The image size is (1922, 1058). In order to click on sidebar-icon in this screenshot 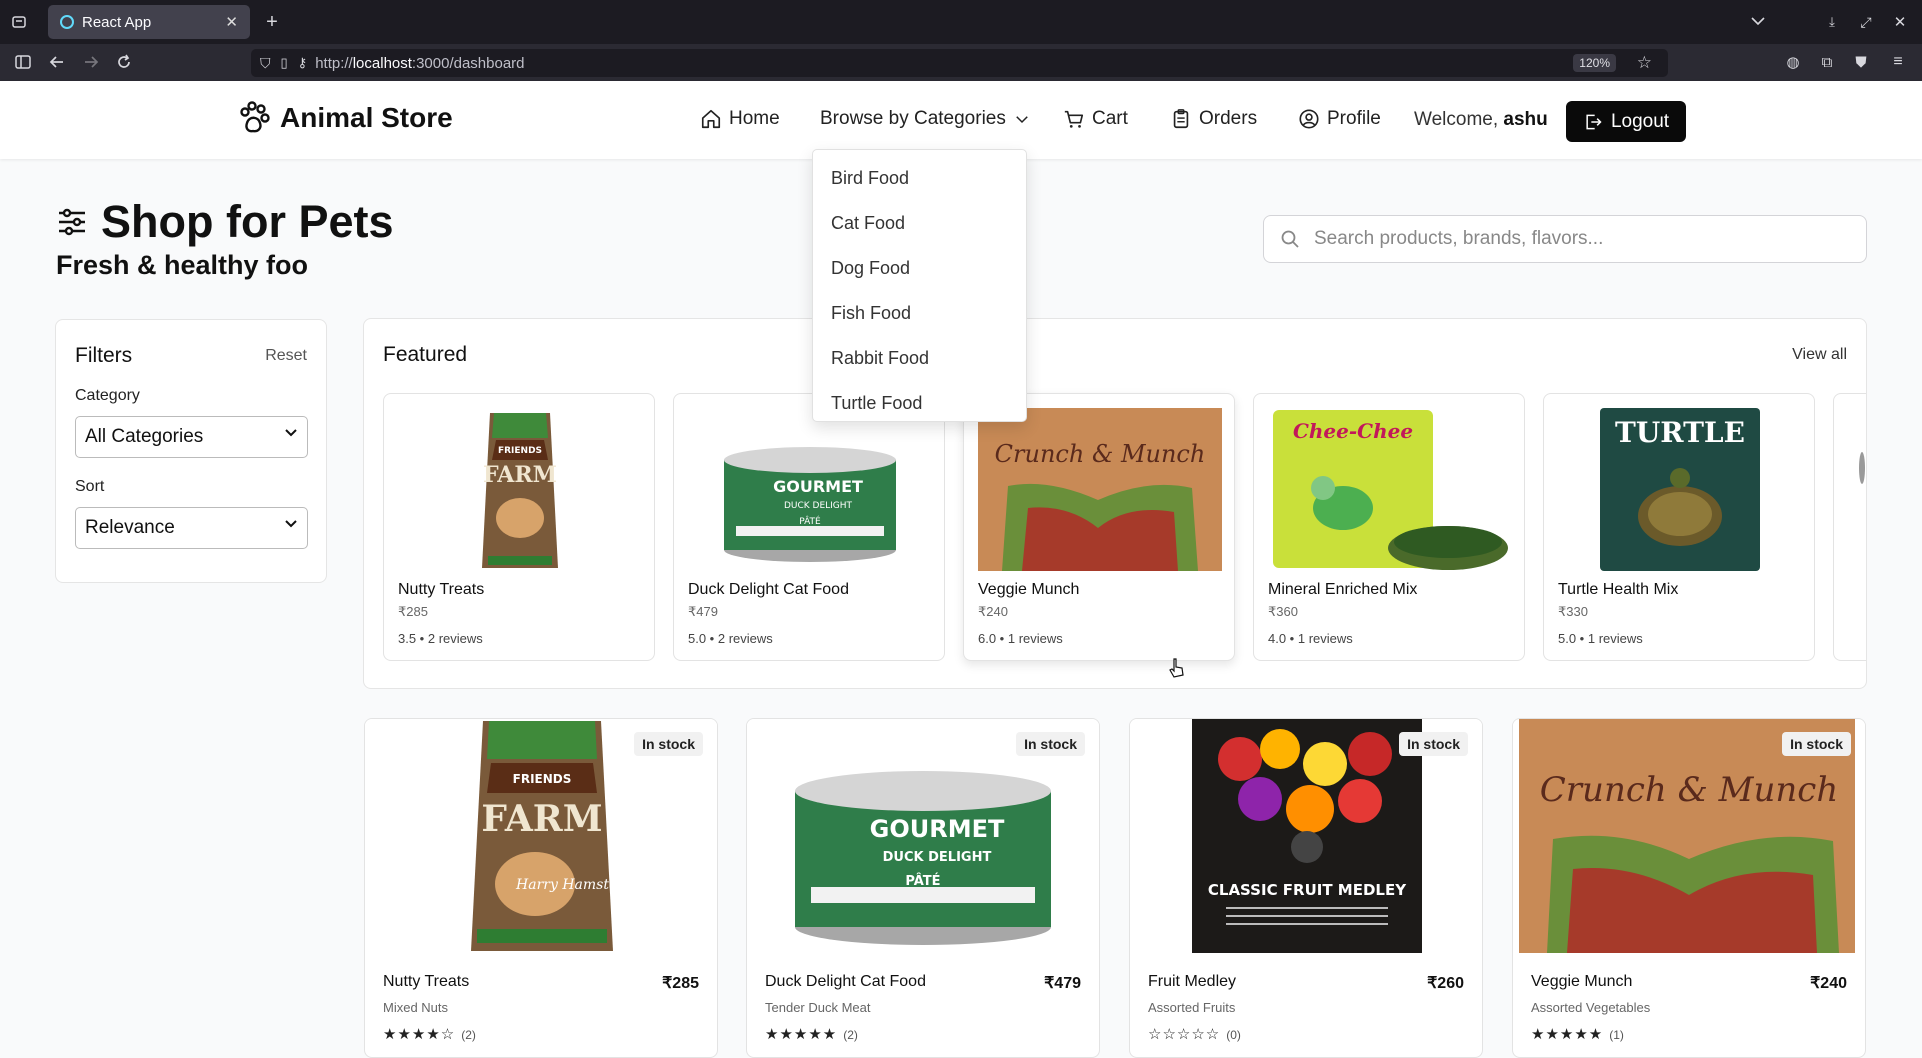, I will do `click(23, 62)`.